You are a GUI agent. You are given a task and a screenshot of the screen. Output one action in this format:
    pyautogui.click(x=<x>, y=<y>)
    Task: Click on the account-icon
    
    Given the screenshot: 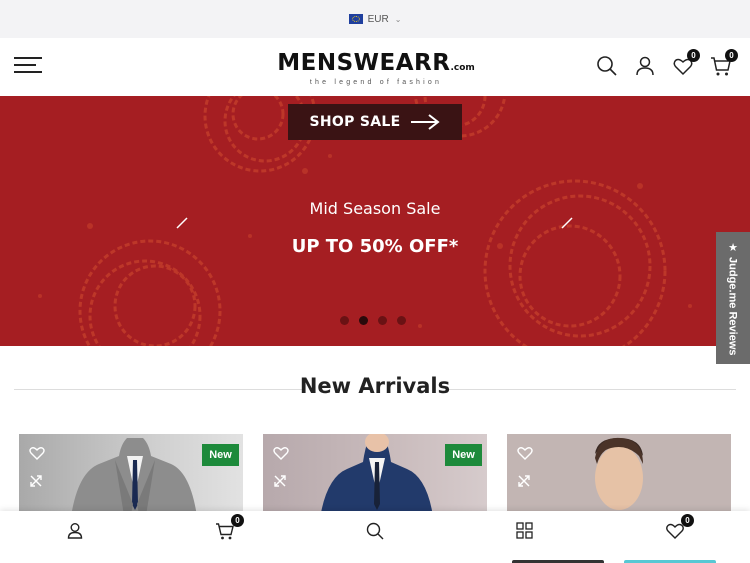 What is the action you would take?
    pyautogui.click(x=645, y=66)
    